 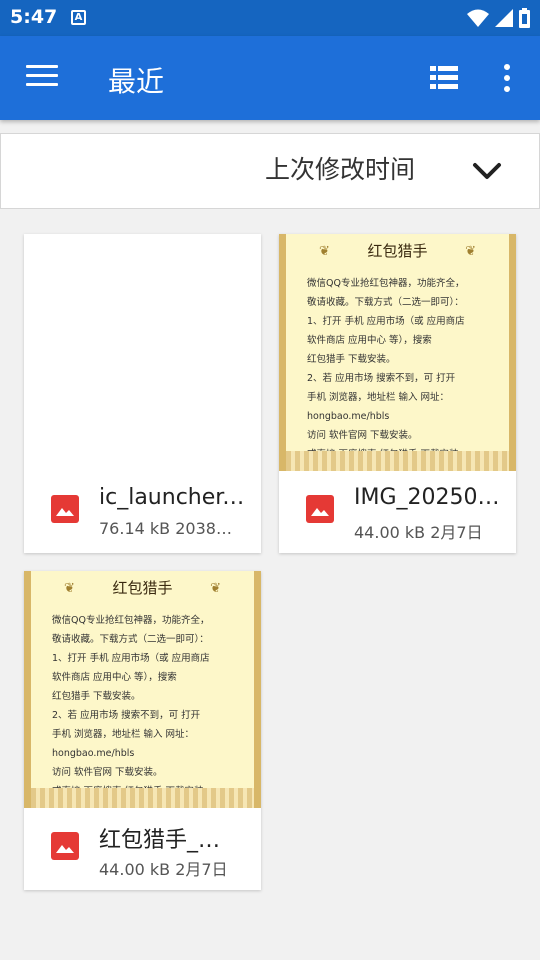 I want to click on sort-bar: 上次修改时间, so click(x=270, y=171).